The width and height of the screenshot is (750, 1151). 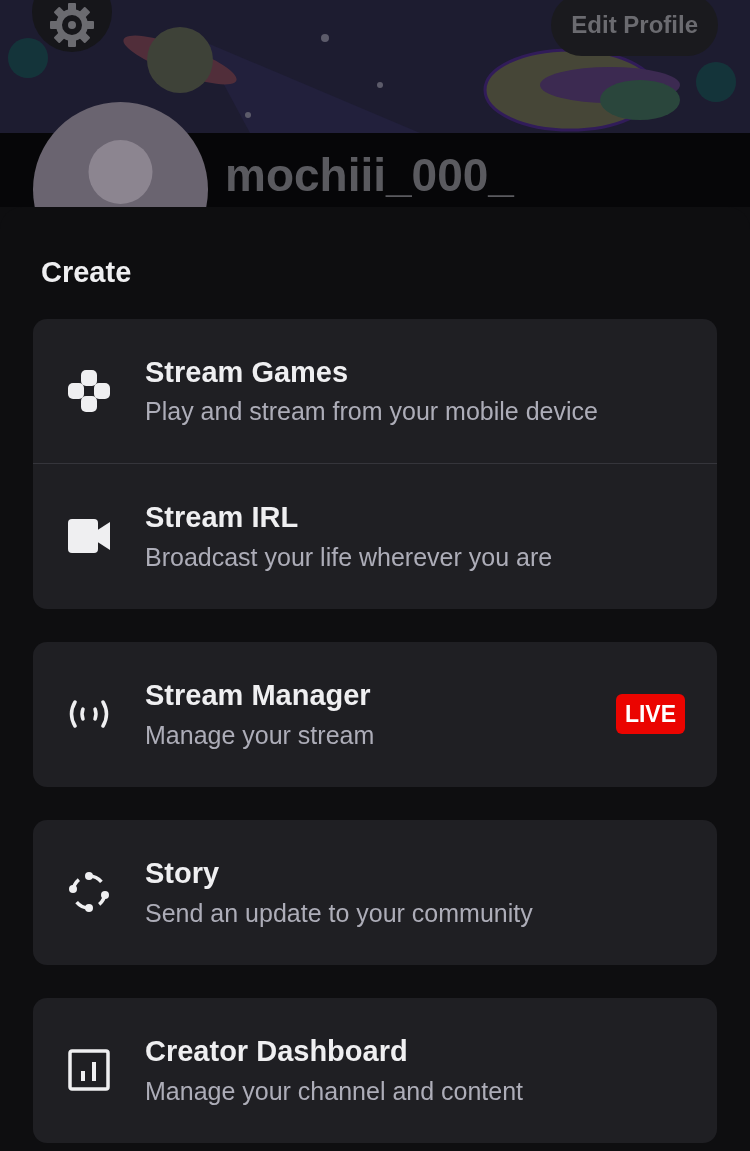 I want to click on menu-item: Creator Dashboard Manage your channel and content, so click(x=375, y=1070).